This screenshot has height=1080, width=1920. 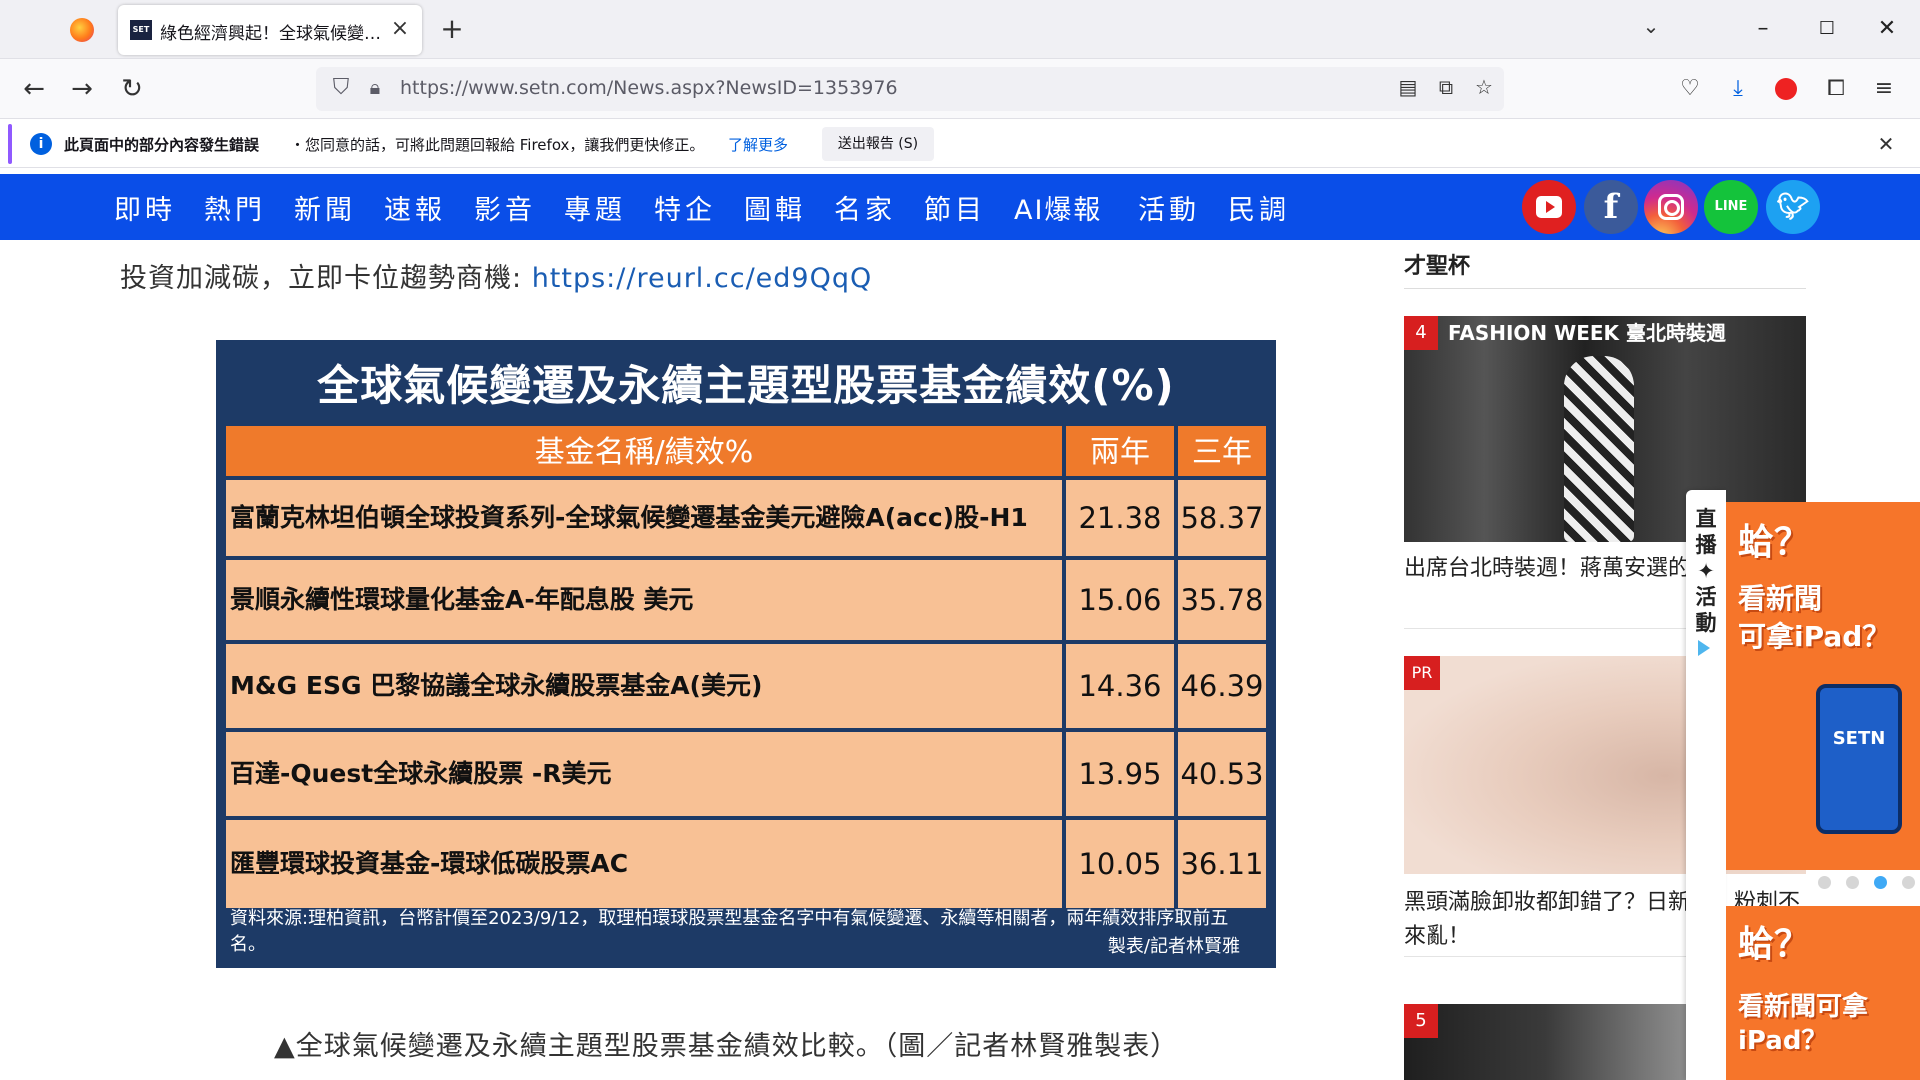 I want to click on extension-red-icon, so click(x=1786, y=89).